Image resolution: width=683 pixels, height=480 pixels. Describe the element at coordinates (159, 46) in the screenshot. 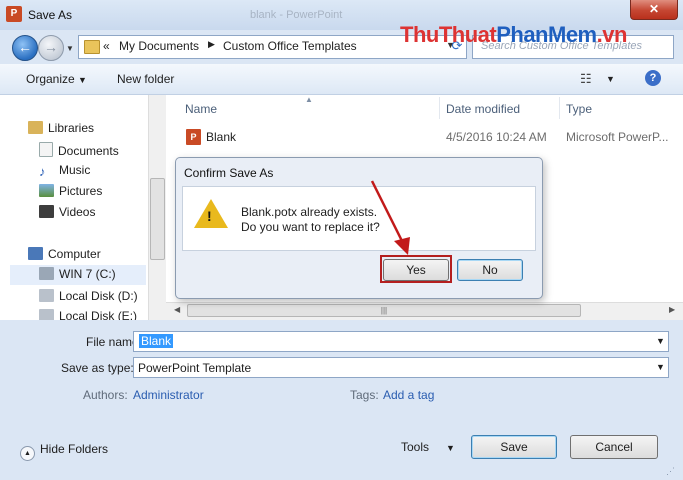

I see `breadcrumb-my-documents: My Documents` at that location.